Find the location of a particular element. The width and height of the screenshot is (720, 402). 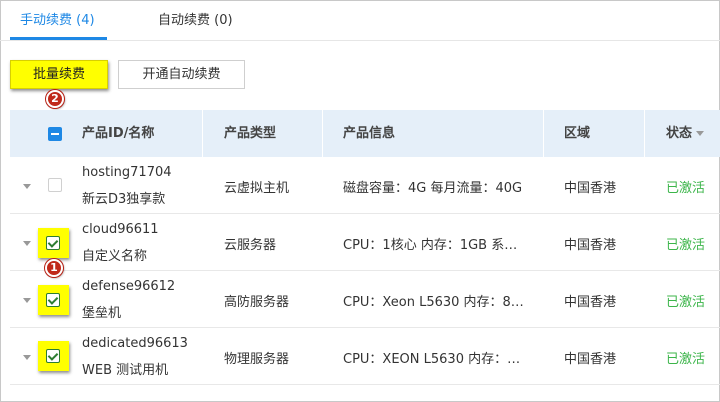

table-header: 产品ID/名称 产品类型 产品信息 区域 状态 is located at coordinates (365, 133).